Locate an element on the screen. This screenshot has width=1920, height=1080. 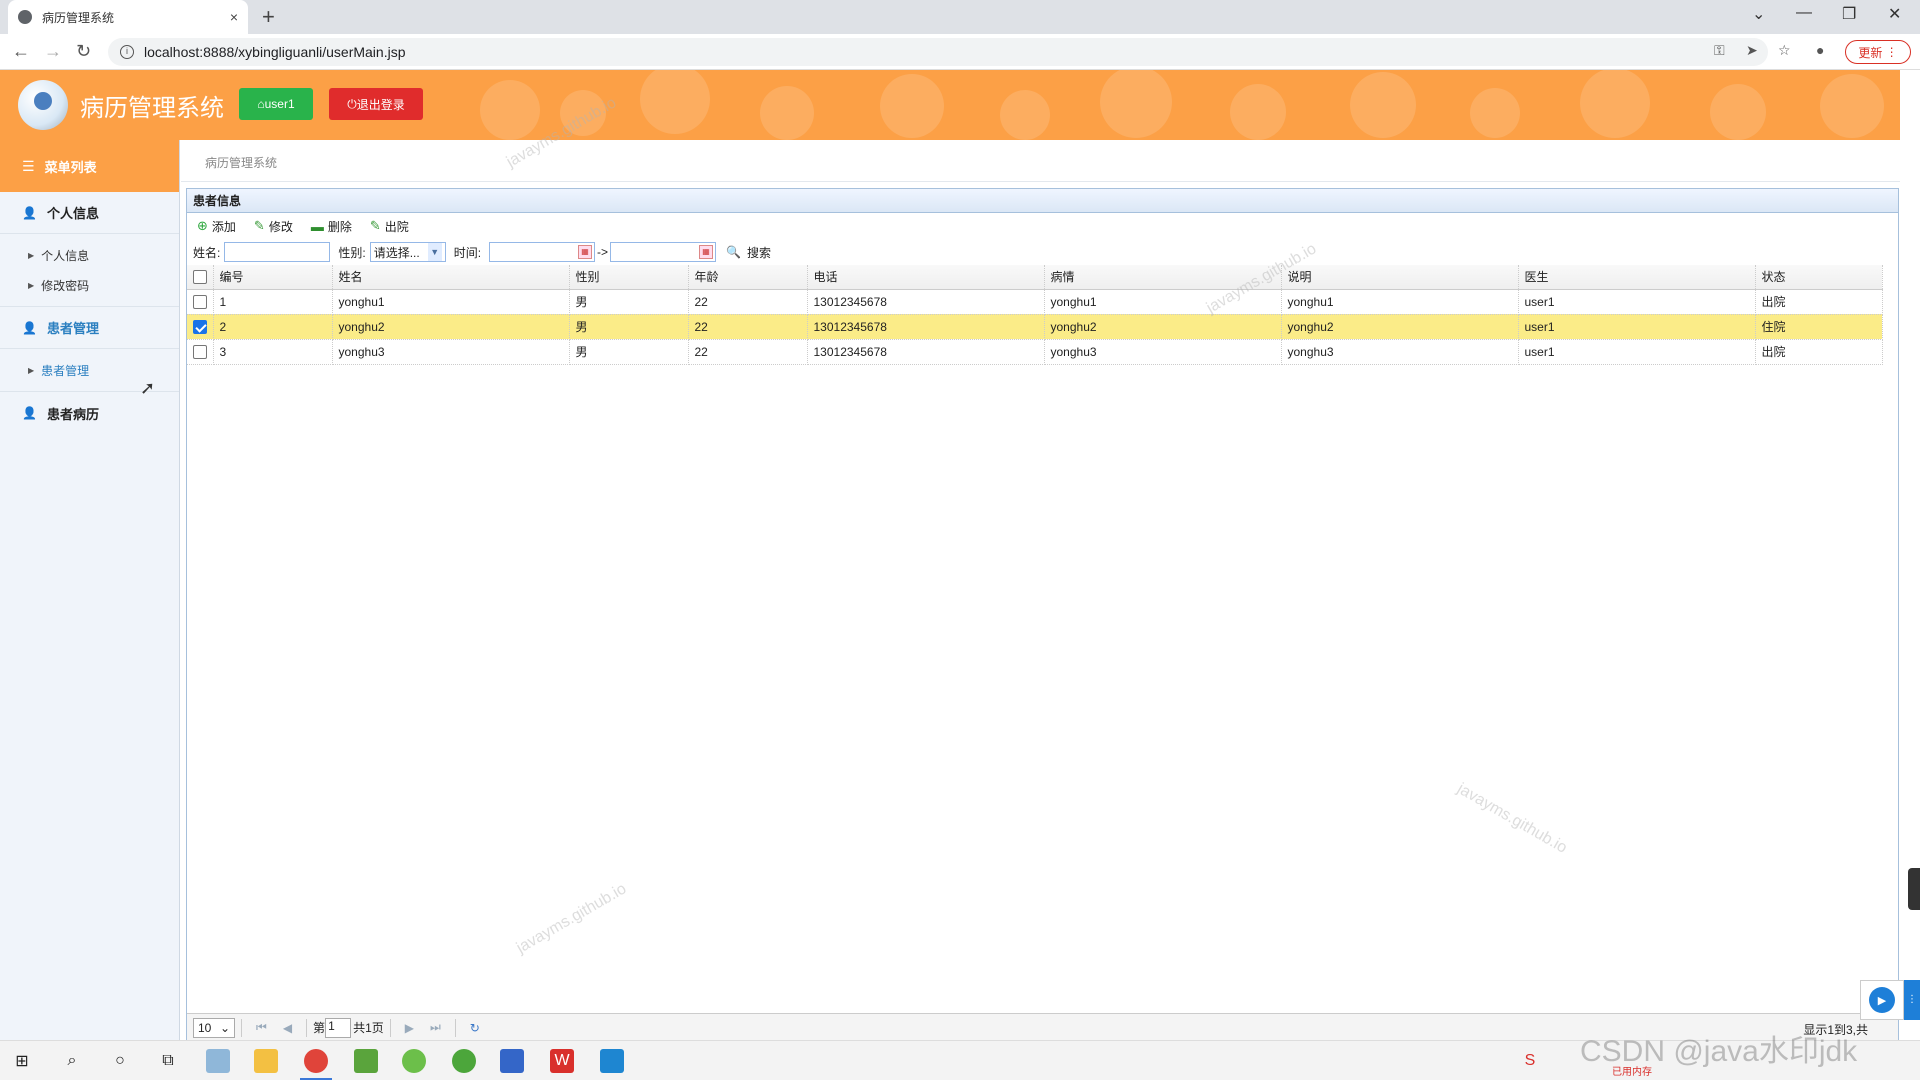
column-header: 性别 is located at coordinates (629, 277).